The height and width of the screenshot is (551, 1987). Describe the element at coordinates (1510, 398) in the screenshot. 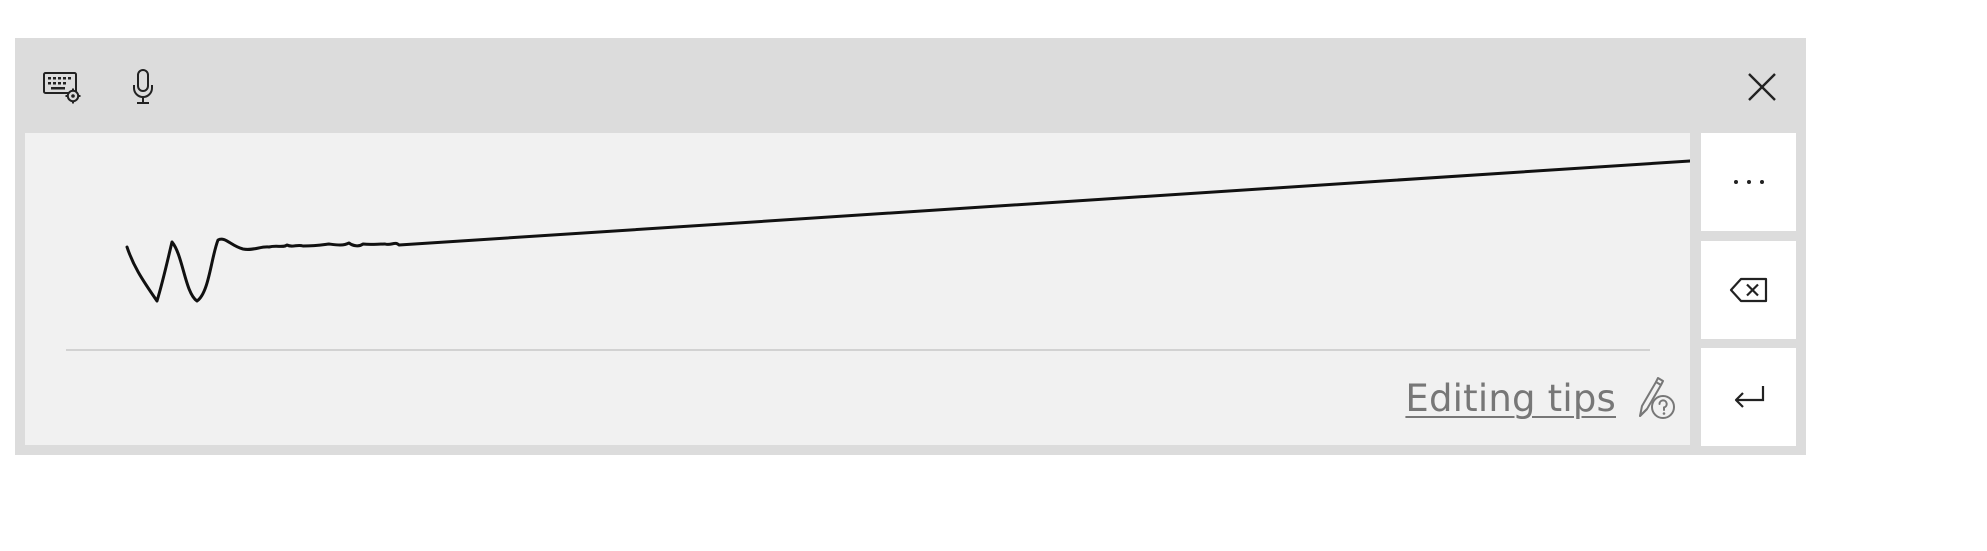

I see `editing-tips-label: Editing tips` at that location.